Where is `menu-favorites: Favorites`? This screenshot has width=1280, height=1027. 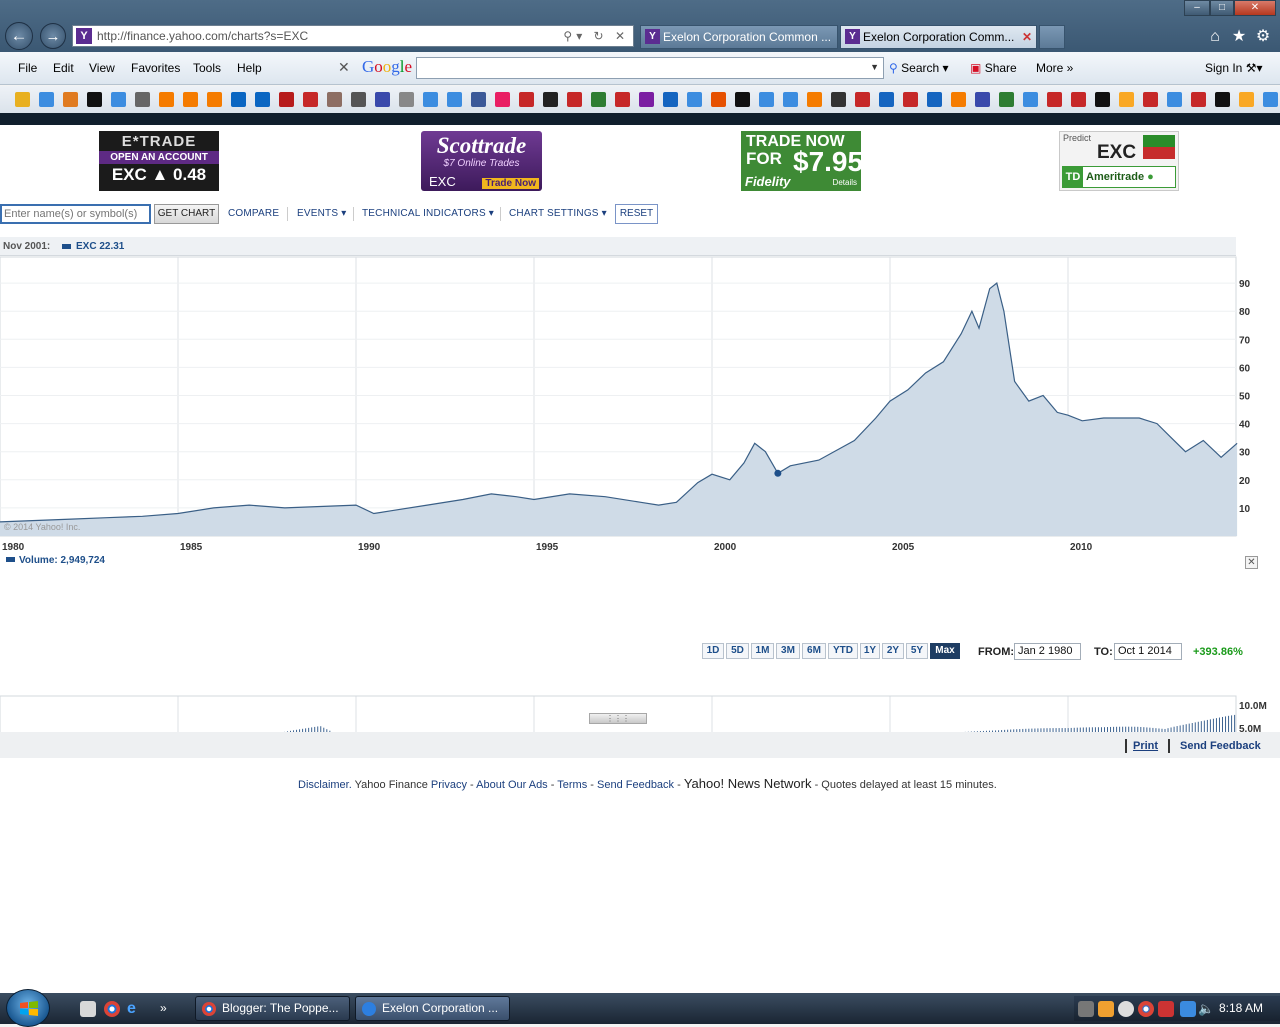 menu-favorites: Favorites is located at coordinates (155, 68).